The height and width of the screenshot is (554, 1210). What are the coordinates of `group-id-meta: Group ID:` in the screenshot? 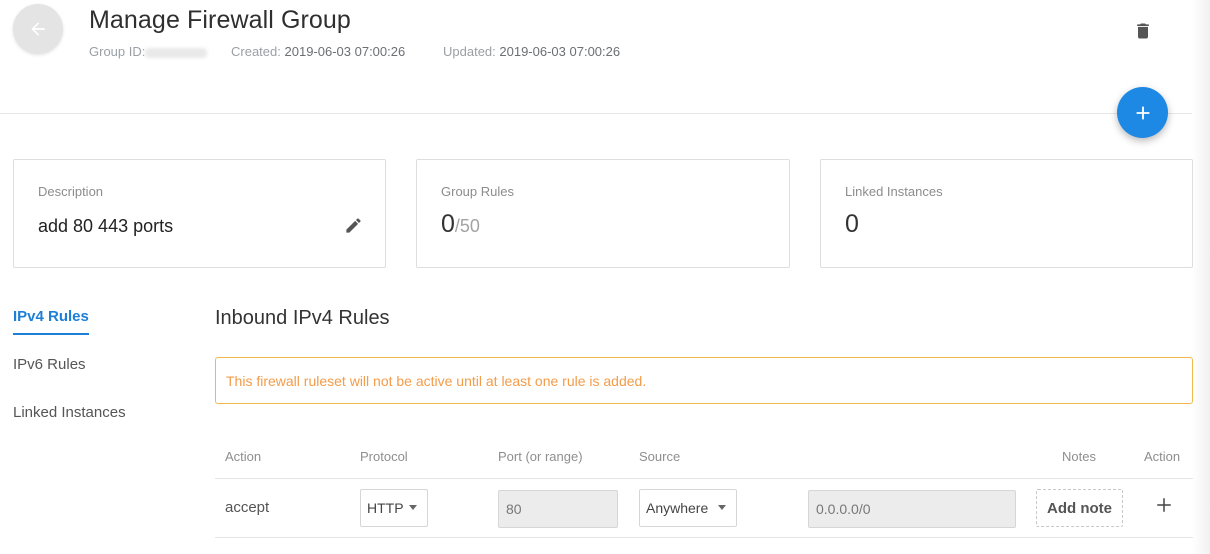 It's located at (148, 51).